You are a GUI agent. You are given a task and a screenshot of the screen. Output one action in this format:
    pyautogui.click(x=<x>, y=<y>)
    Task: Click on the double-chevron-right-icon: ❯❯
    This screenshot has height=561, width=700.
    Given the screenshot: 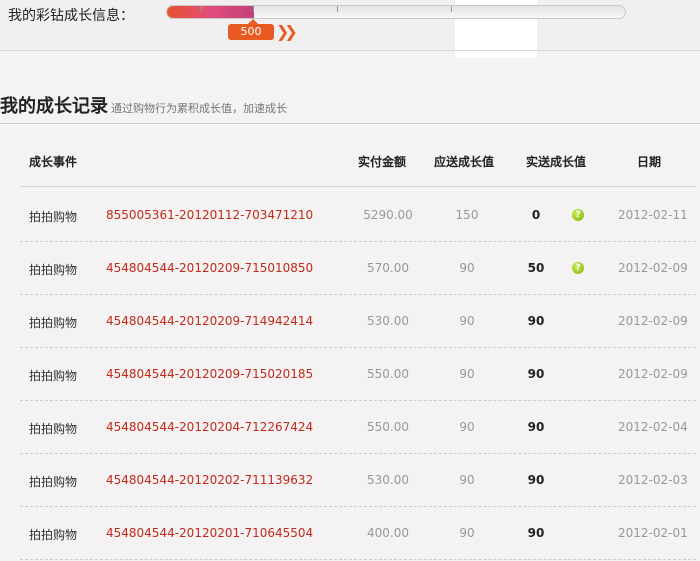 What is the action you would take?
    pyautogui.click(x=287, y=31)
    